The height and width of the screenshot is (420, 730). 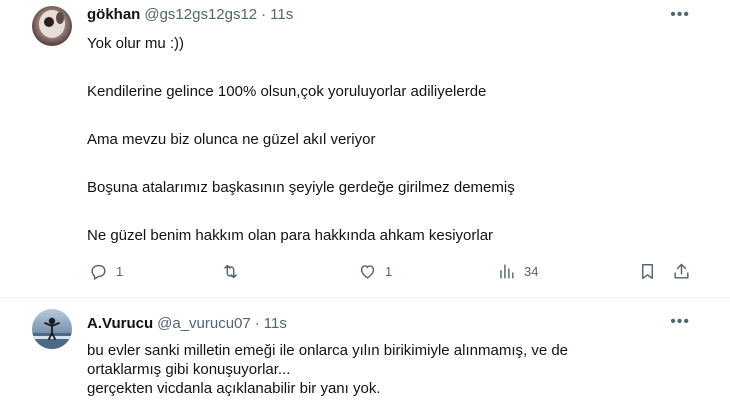 I want to click on tweet-header: A.Vurucu @a_vurucu07 · 11s, so click(x=187, y=323).